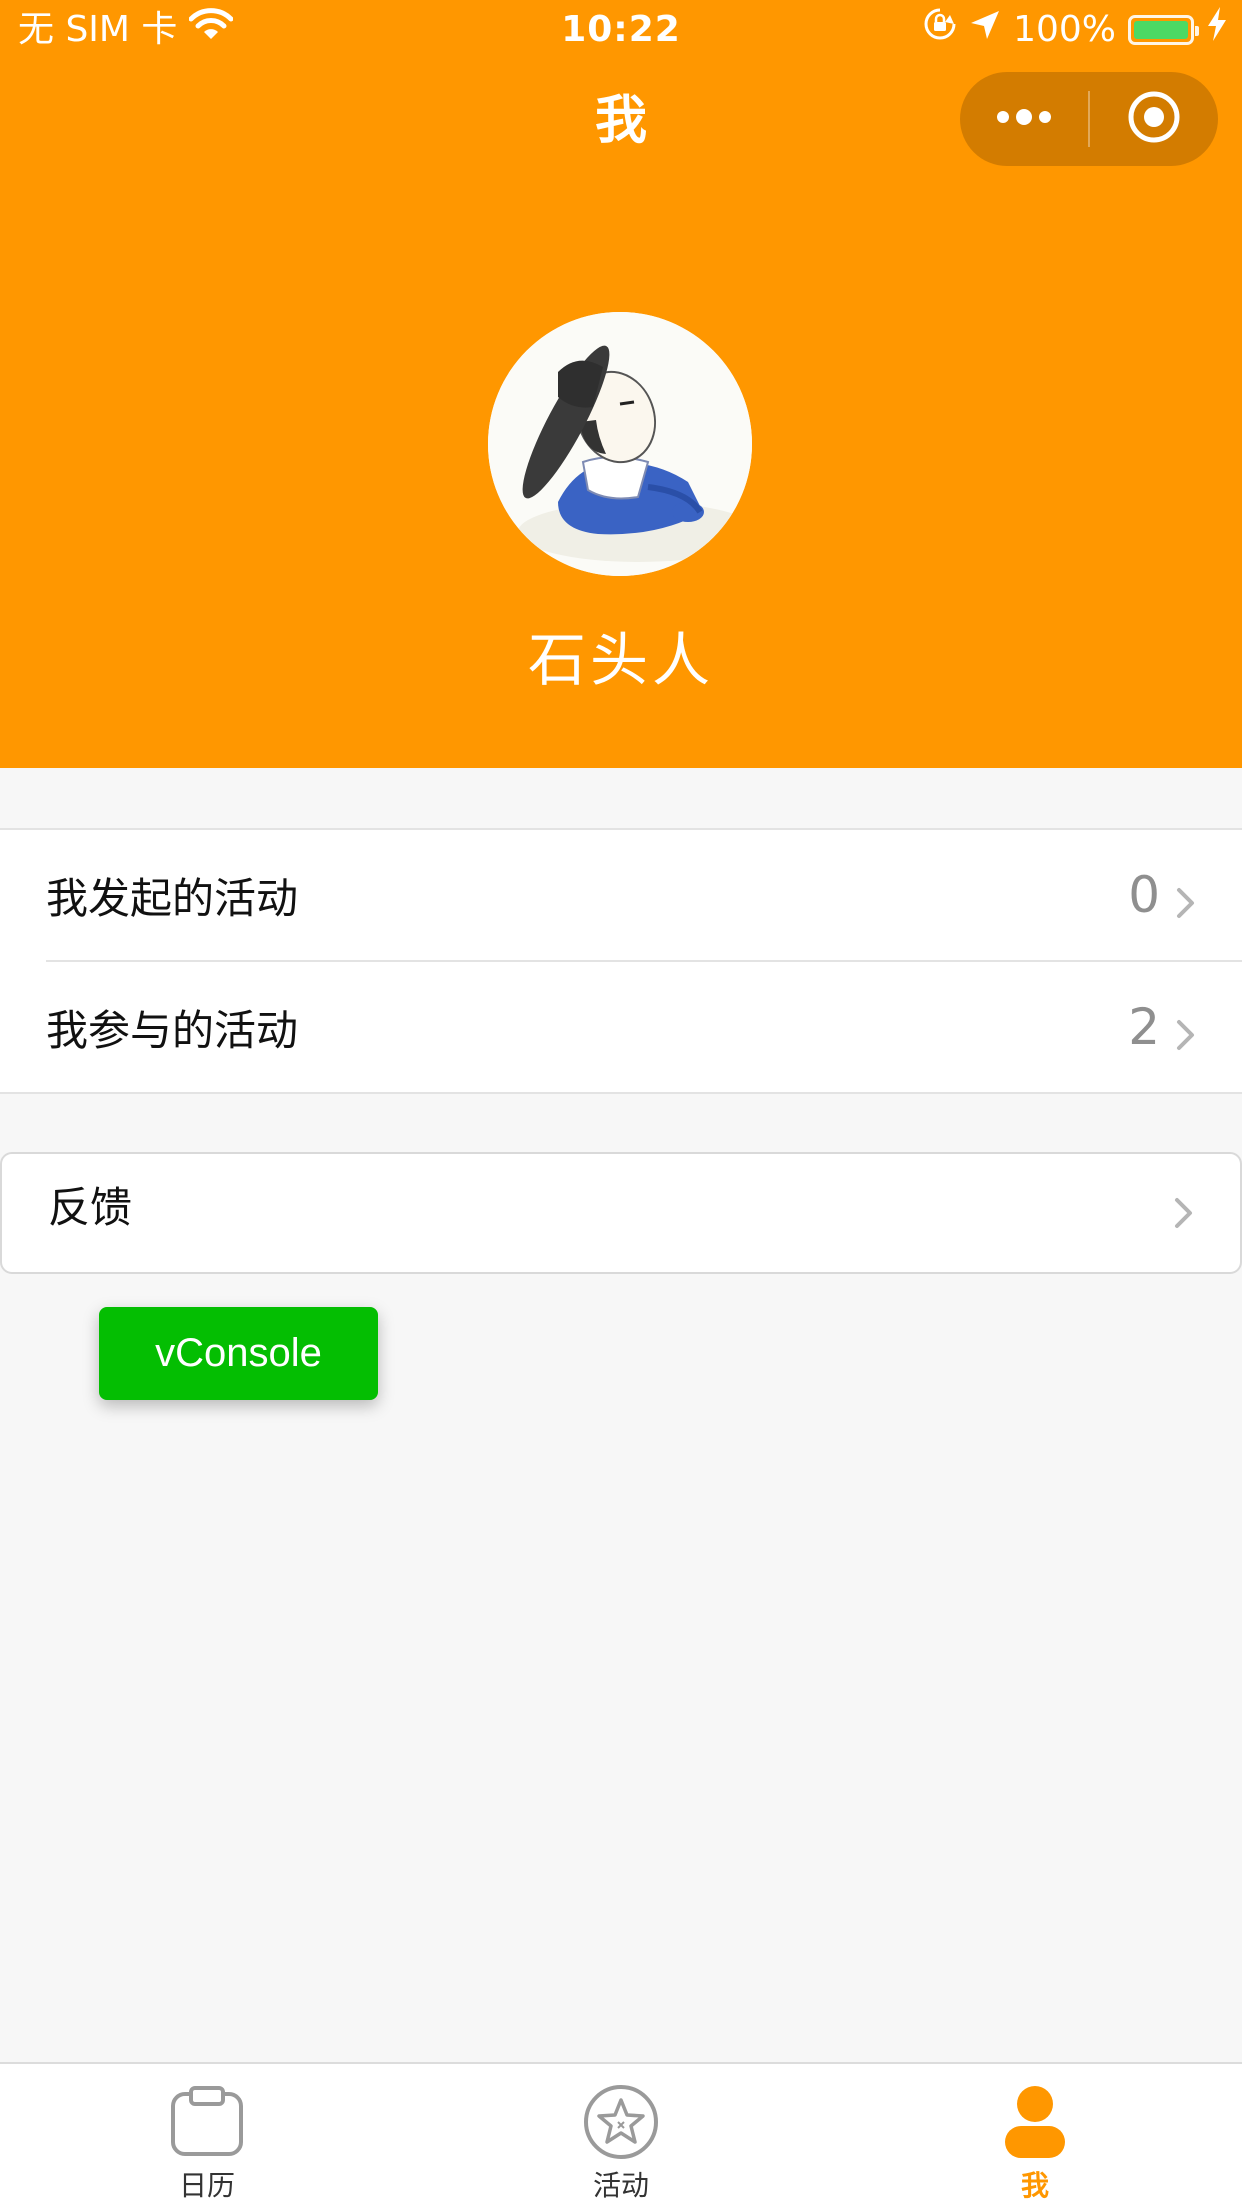 This screenshot has height=2208, width=1242. I want to click on battery-icon, so click(1163, 30).